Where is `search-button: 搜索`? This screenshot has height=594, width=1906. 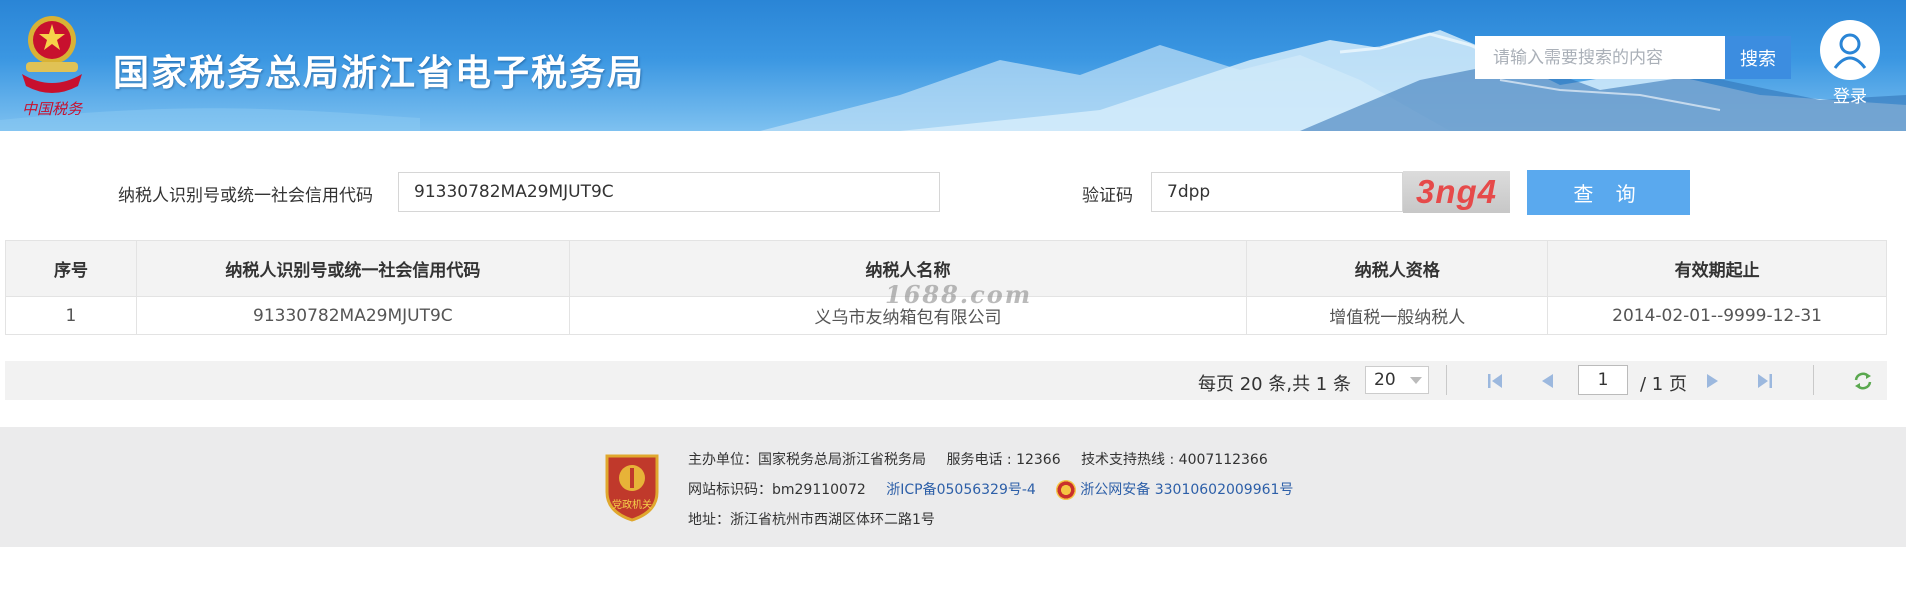
search-button: 搜索 is located at coordinates (1758, 57).